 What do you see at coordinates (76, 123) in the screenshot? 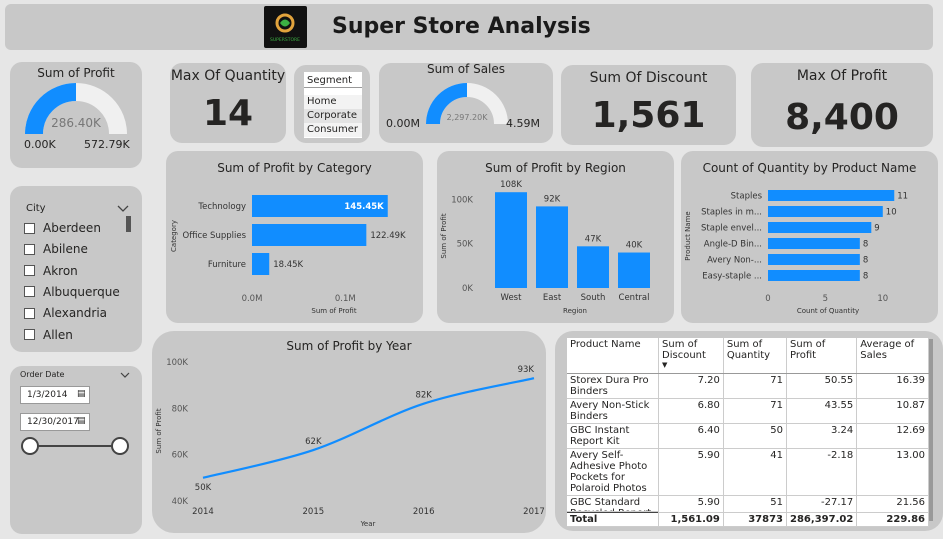
I see `profit-gauge-value: 286.40K` at bounding box center [76, 123].